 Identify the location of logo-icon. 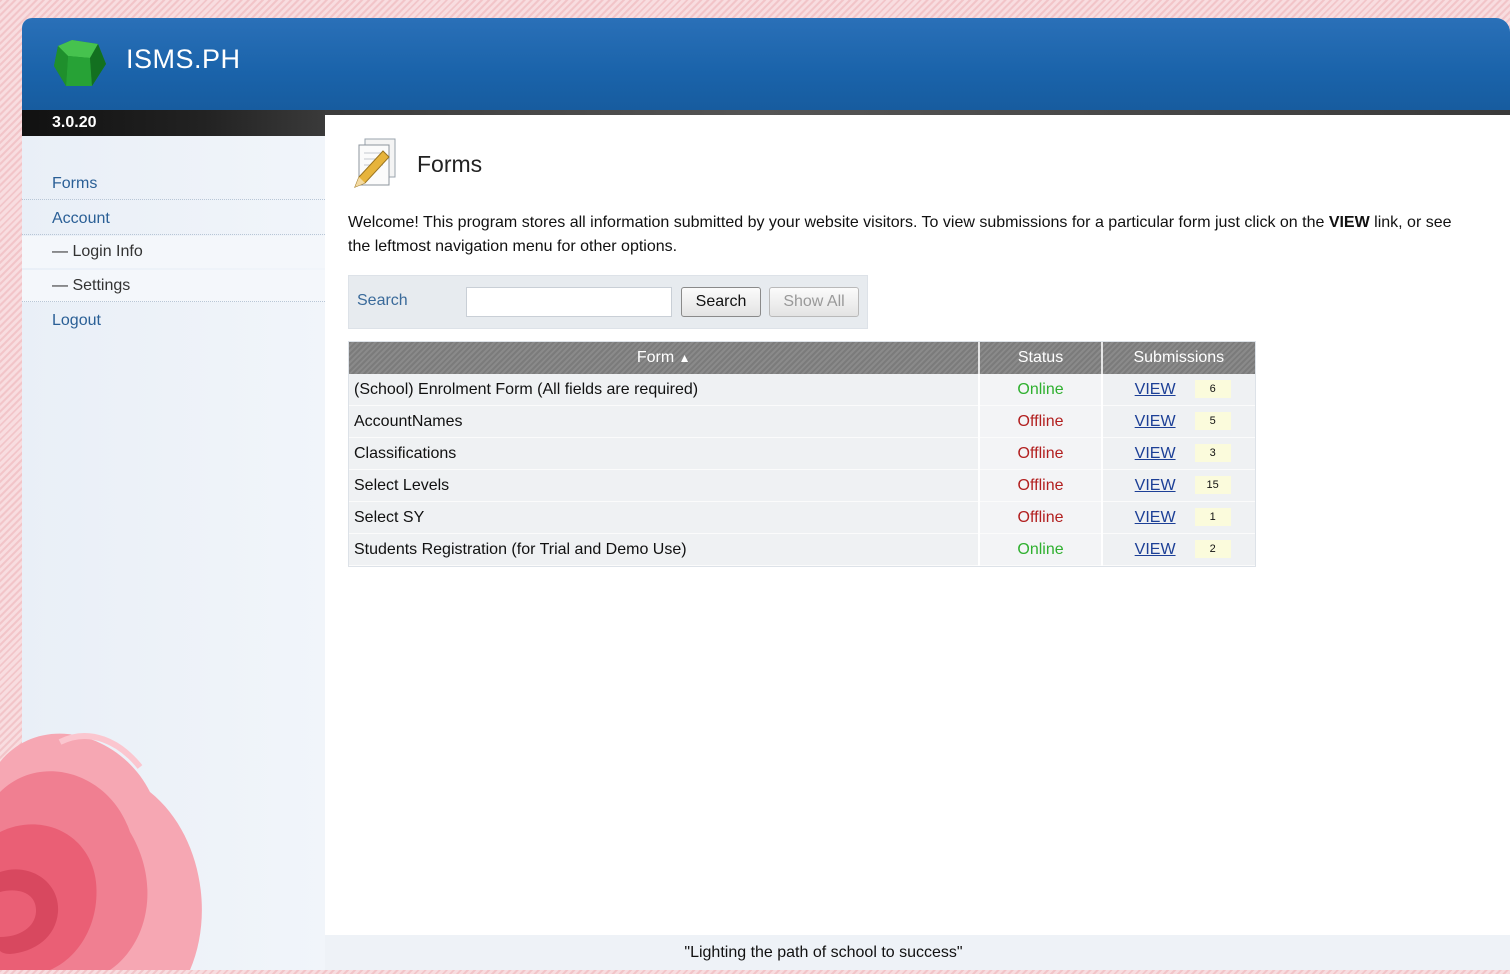
(80, 64).